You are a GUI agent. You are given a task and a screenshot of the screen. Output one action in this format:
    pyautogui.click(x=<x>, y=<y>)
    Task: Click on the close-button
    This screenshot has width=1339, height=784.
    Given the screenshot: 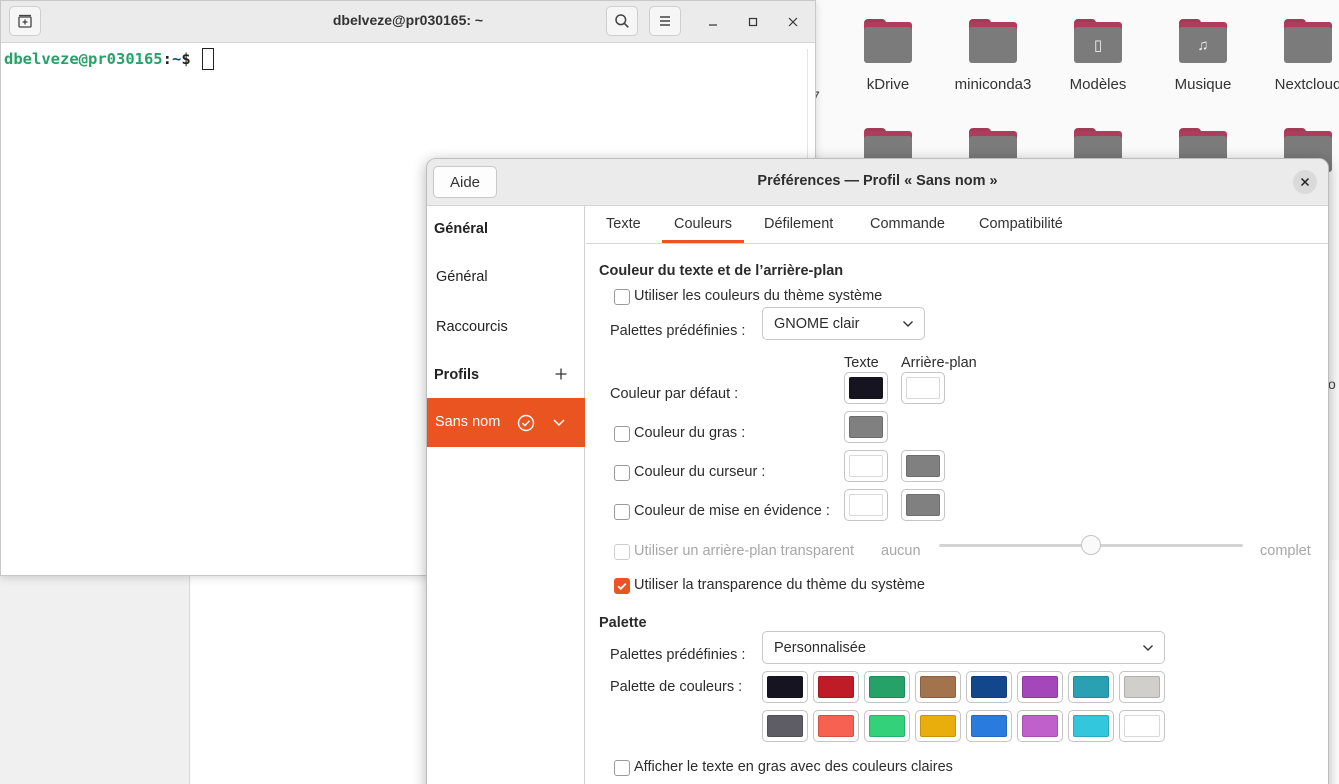 What is the action you would take?
    pyautogui.click(x=793, y=22)
    